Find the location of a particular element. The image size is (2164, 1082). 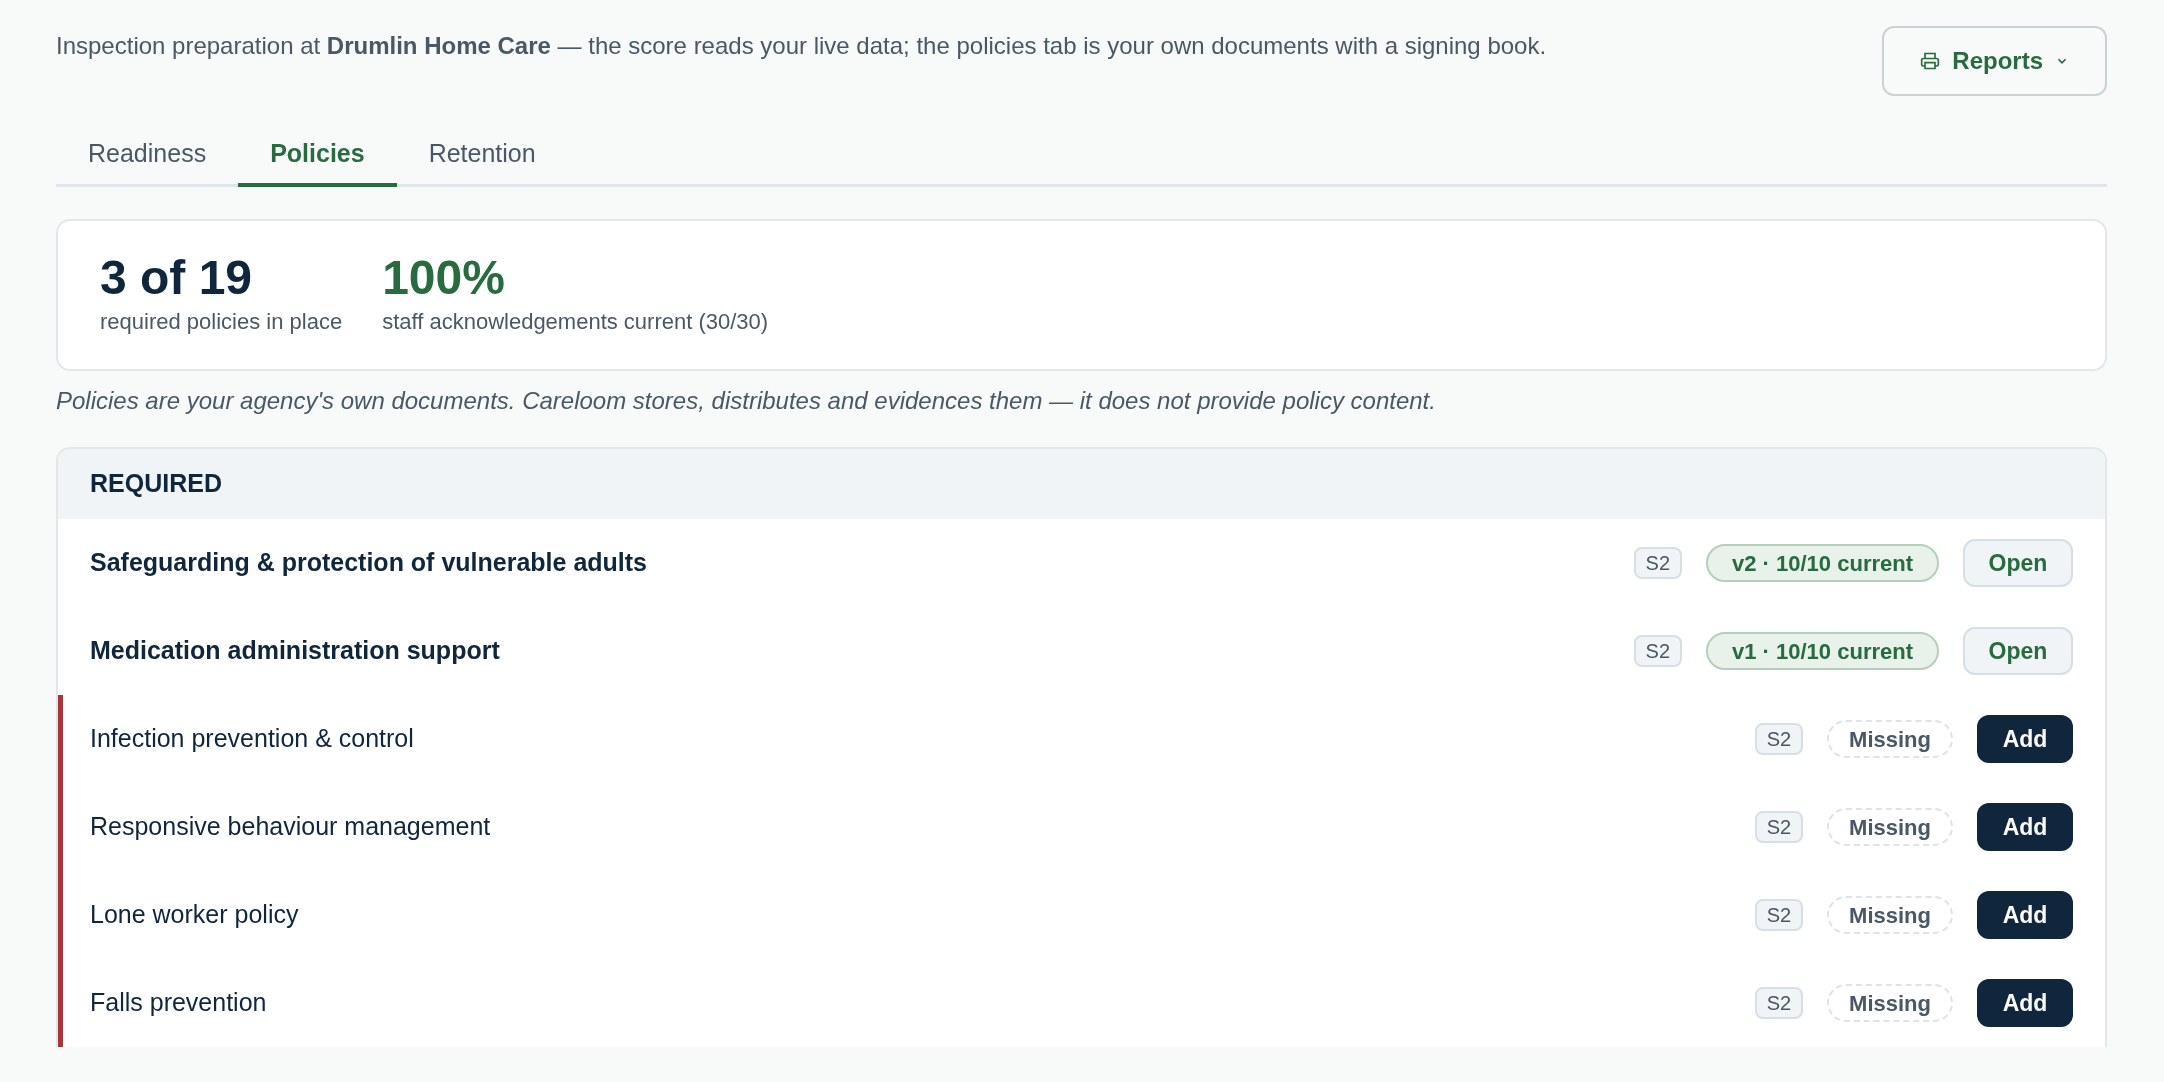

policy-title: Responsive behaviour management is located at coordinates (291, 827).